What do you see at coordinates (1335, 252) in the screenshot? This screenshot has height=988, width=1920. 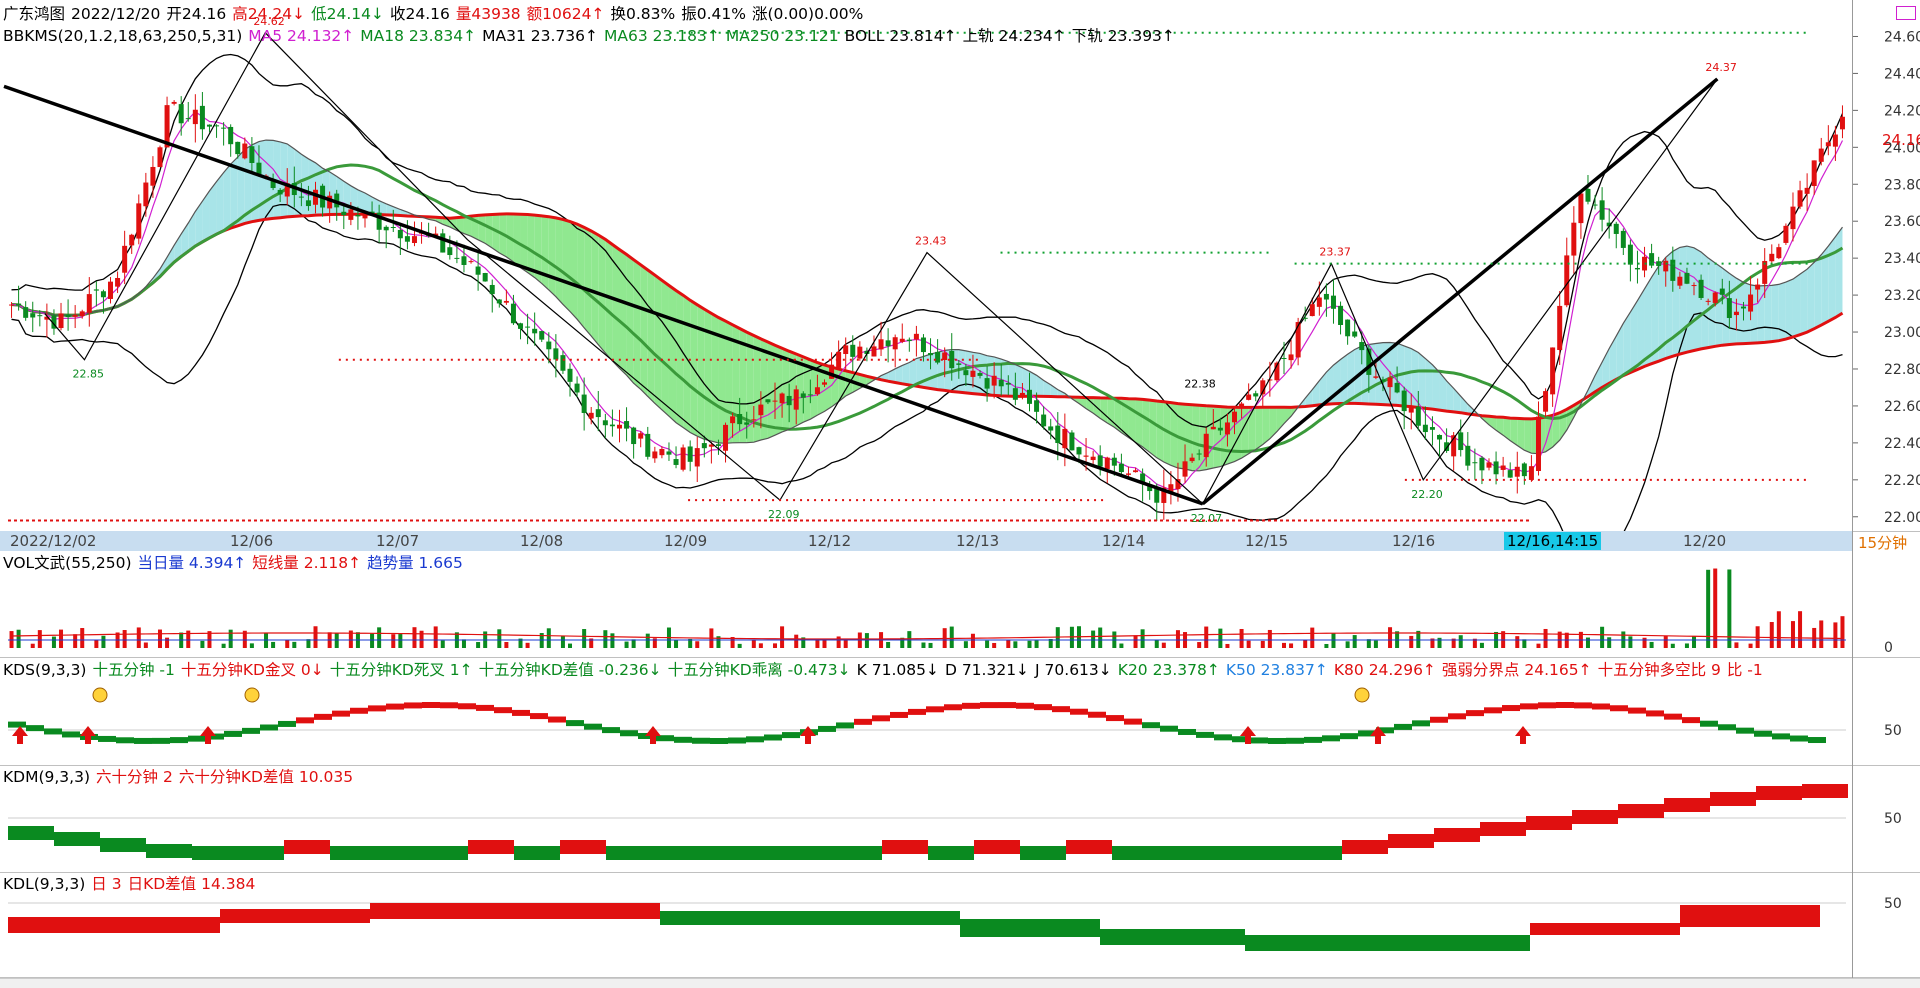 I see `pivot-label: 23.37` at bounding box center [1335, 252].